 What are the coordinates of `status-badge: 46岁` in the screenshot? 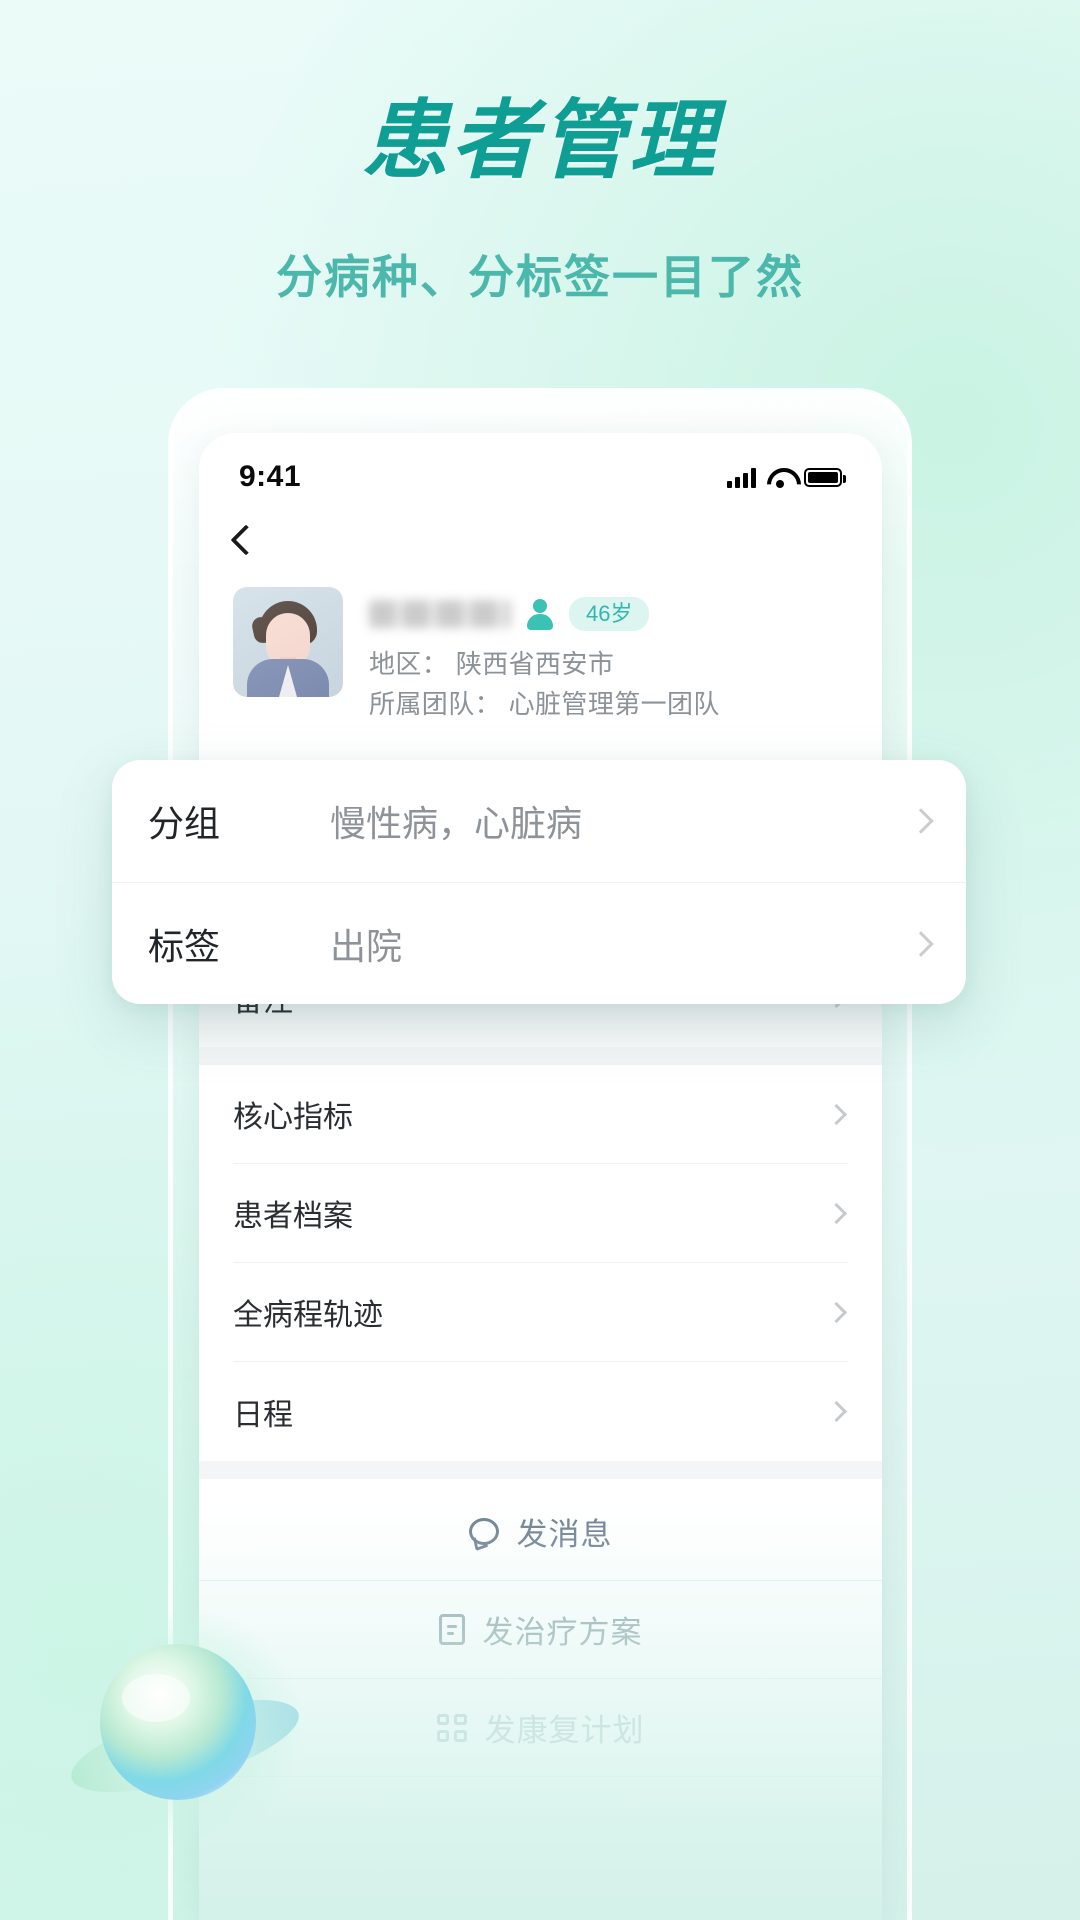 It's located at (609, 614).